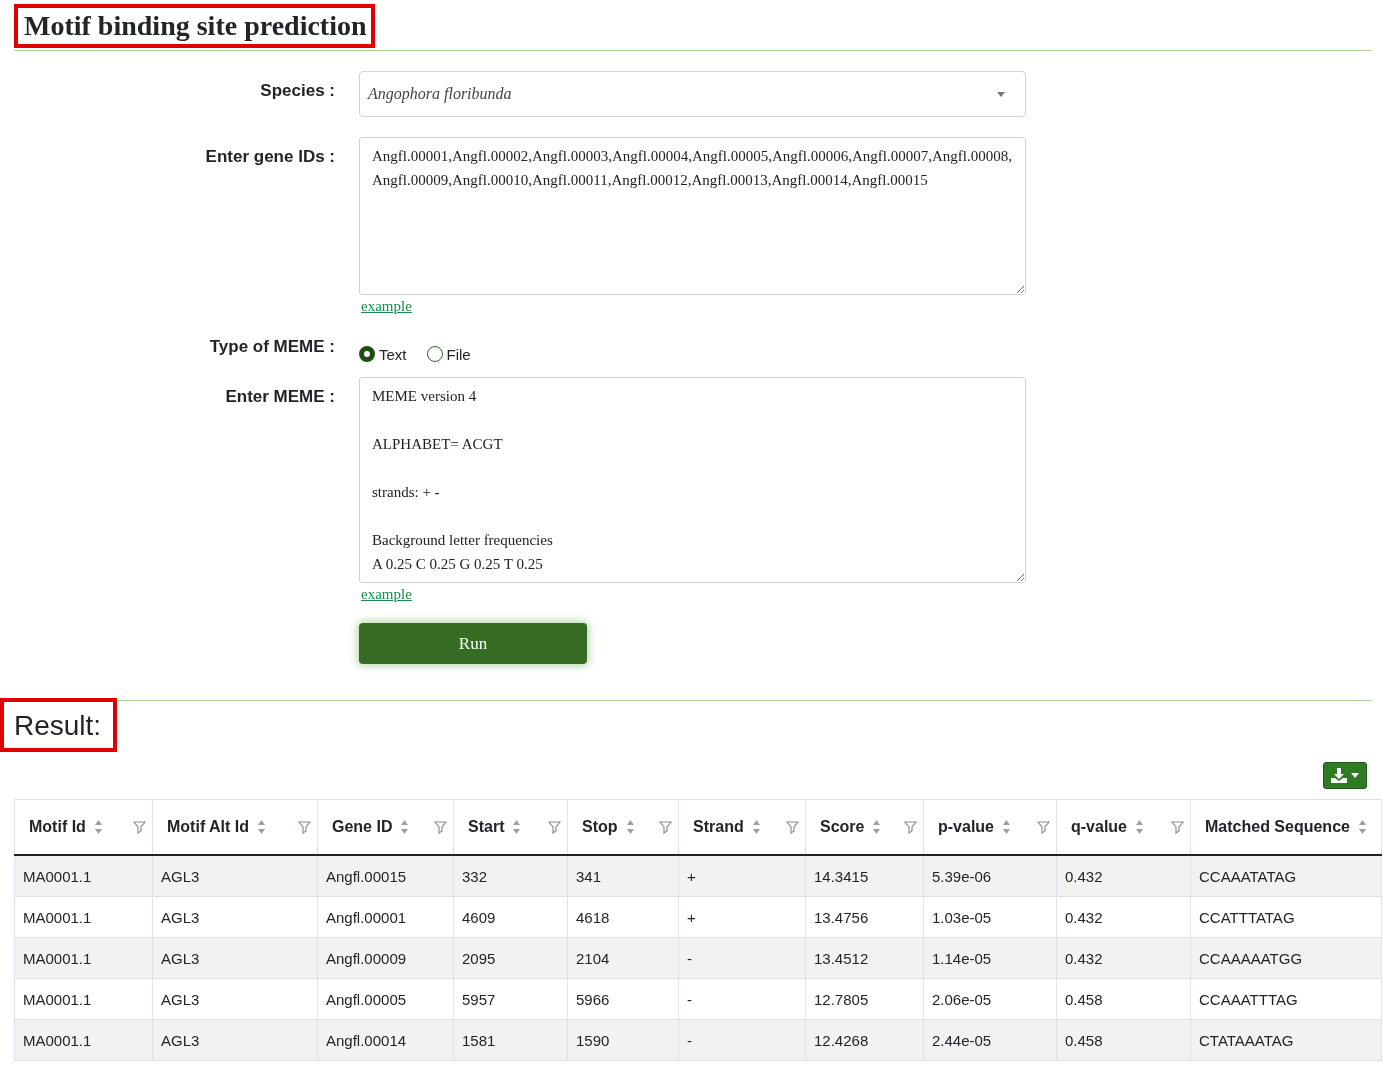 The height and width of the screenshot is (1082, 1383). I want to click on table-cell: 13.4512, so click(864, 958).